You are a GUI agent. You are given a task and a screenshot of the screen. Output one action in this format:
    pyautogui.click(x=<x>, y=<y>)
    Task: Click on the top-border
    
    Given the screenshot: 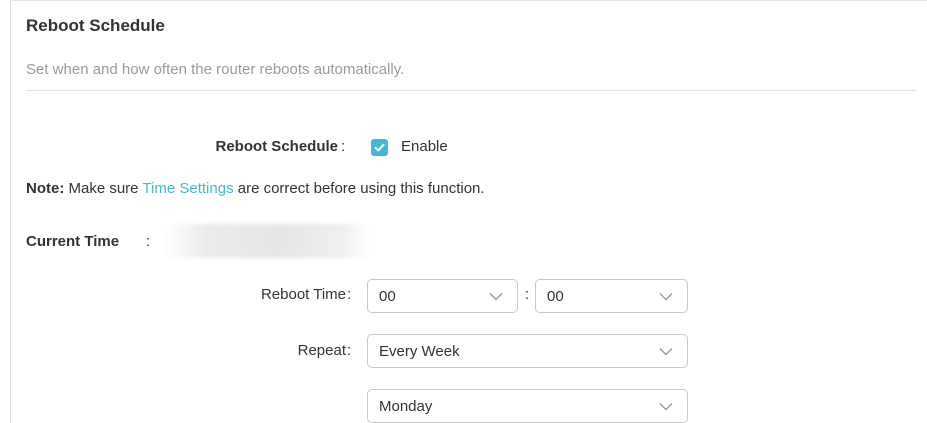 What is the action you would take?
    pyautogui.click(x=468, y=0)
    